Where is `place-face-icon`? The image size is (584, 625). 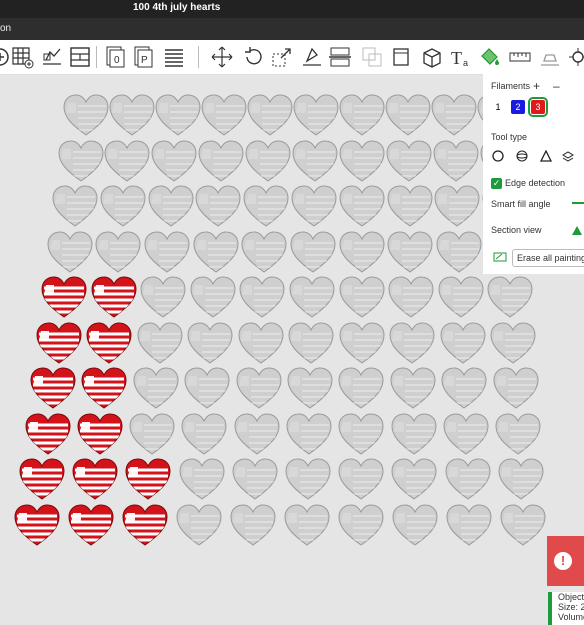 place-face-icon is located at coordinates (312, 57).